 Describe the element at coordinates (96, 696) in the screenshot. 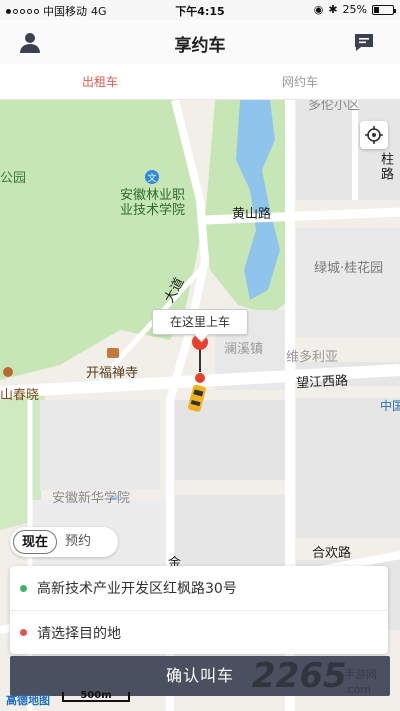

I see `map-scale: 500m` at that location.